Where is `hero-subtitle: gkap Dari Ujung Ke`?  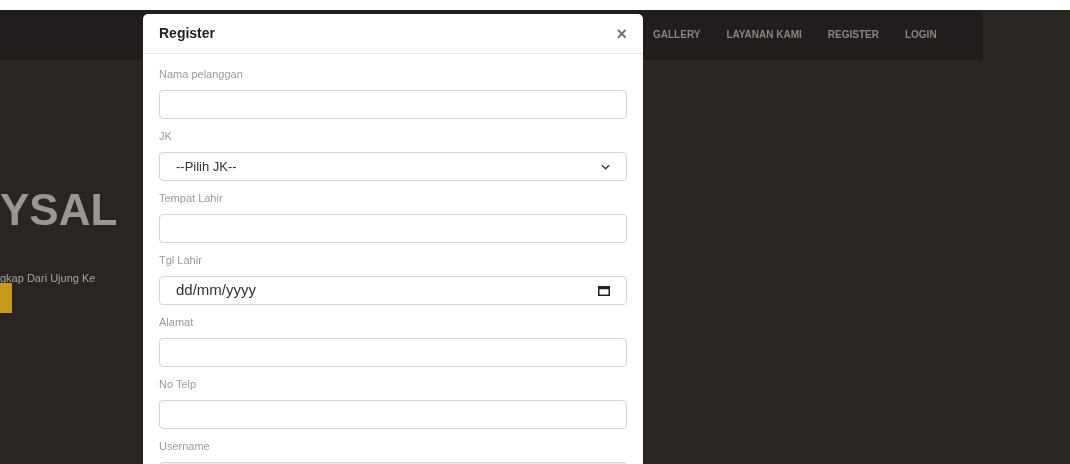
hero-subtitle: gkap Dari Ujung Ke is located at coordinates (48, 278).